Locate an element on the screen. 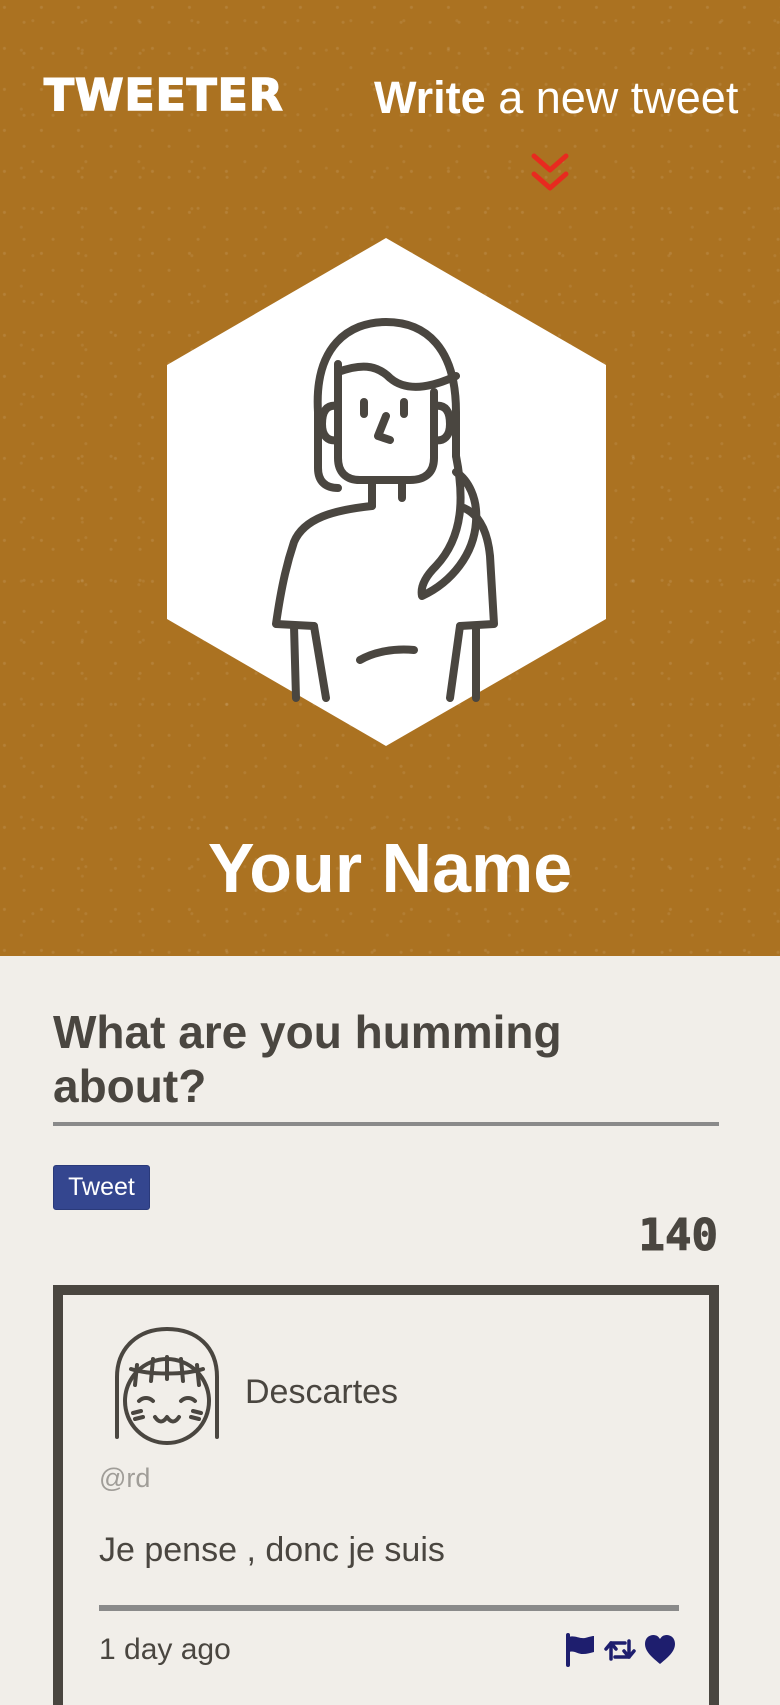 Image resolution: width=780 pixels, height=1705 pixels. compose-link-strong: Write is located at coordinates (430, 97).